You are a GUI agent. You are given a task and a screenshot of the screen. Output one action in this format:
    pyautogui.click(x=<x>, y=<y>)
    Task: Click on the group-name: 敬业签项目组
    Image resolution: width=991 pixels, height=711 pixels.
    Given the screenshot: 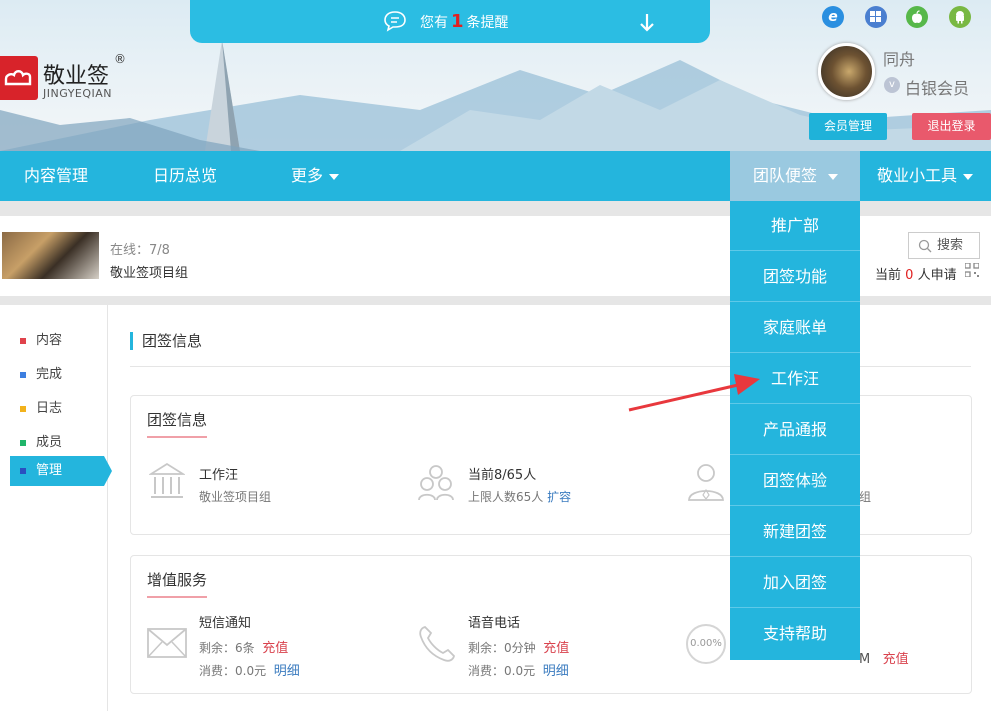 What is the action you would take?
    pyautogui.click(x=149, y=271)
    